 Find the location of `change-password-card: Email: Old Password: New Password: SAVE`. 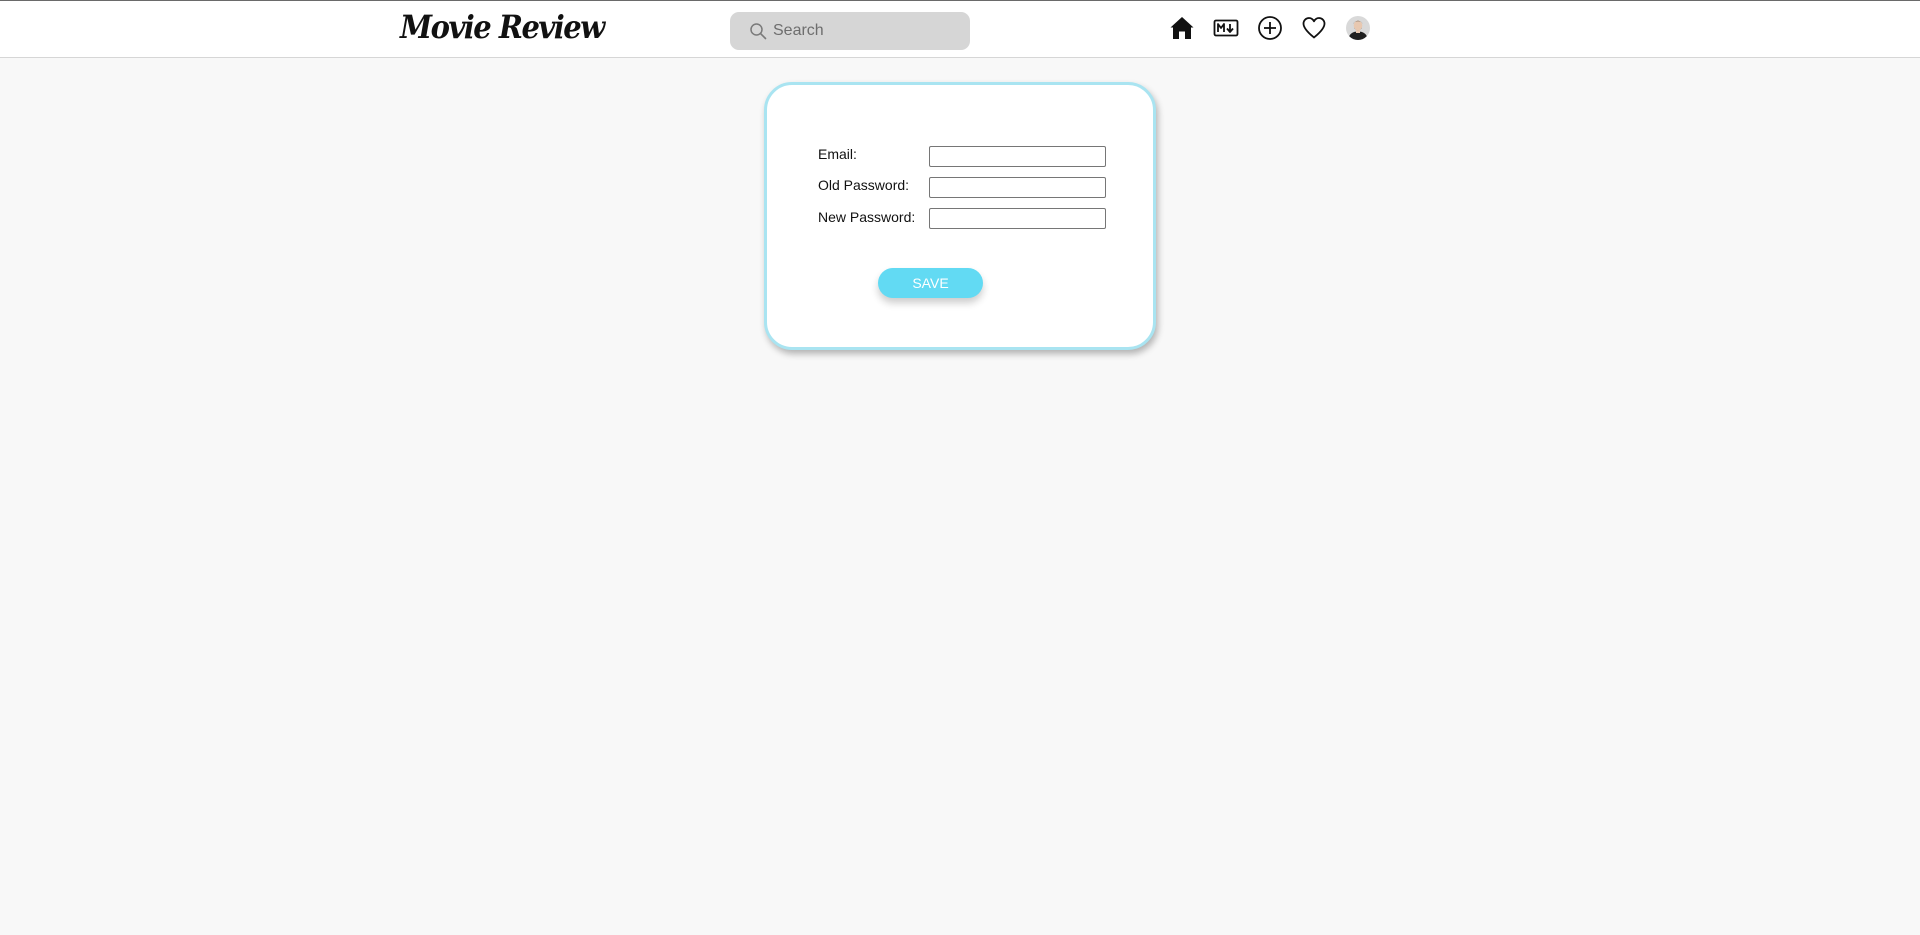

change-password-card: Email: Old Password: New Password: SAVE is located at coordinates (960, 216).